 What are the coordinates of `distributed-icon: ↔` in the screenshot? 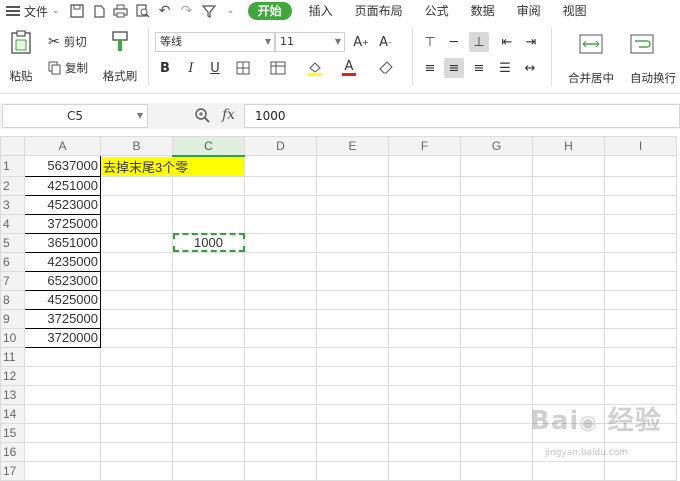 It's located at (530, 68).